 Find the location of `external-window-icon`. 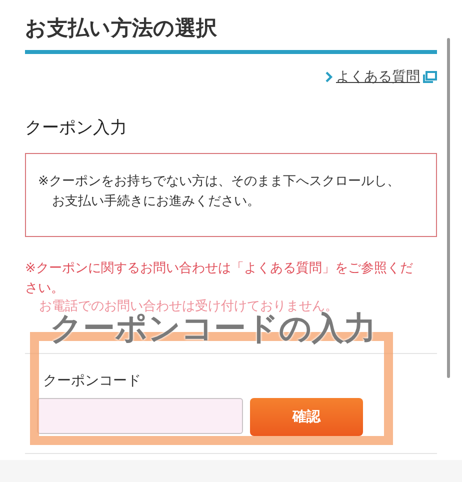

external-window-icon is located at coordinates (430, 77).